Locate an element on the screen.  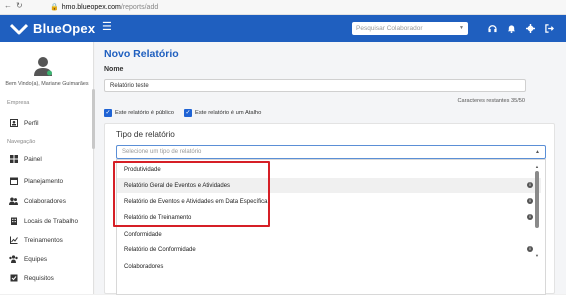
menu-toggle-icon: ☰ is located at coordinates (107, 27).